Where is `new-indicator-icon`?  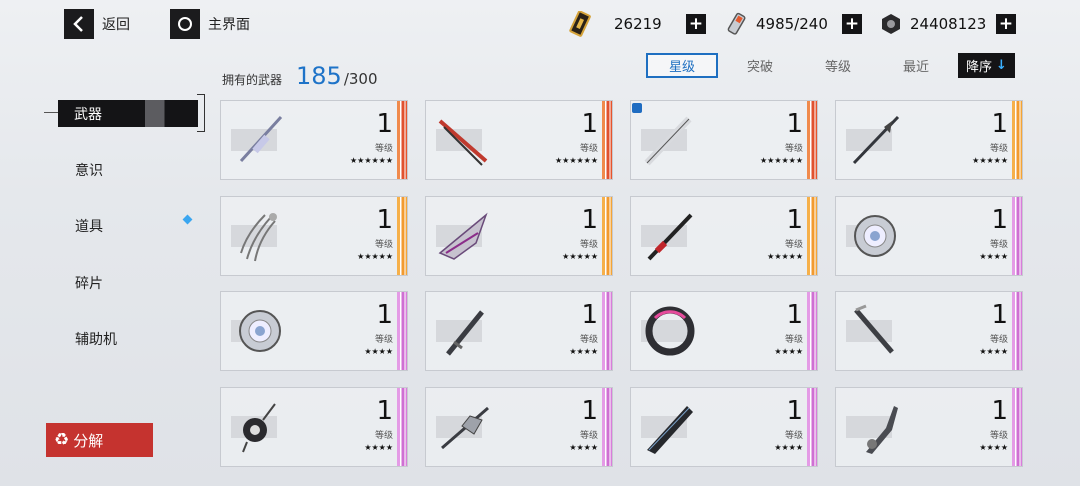
new-indicator-icon is located at coordinates (187, 219).